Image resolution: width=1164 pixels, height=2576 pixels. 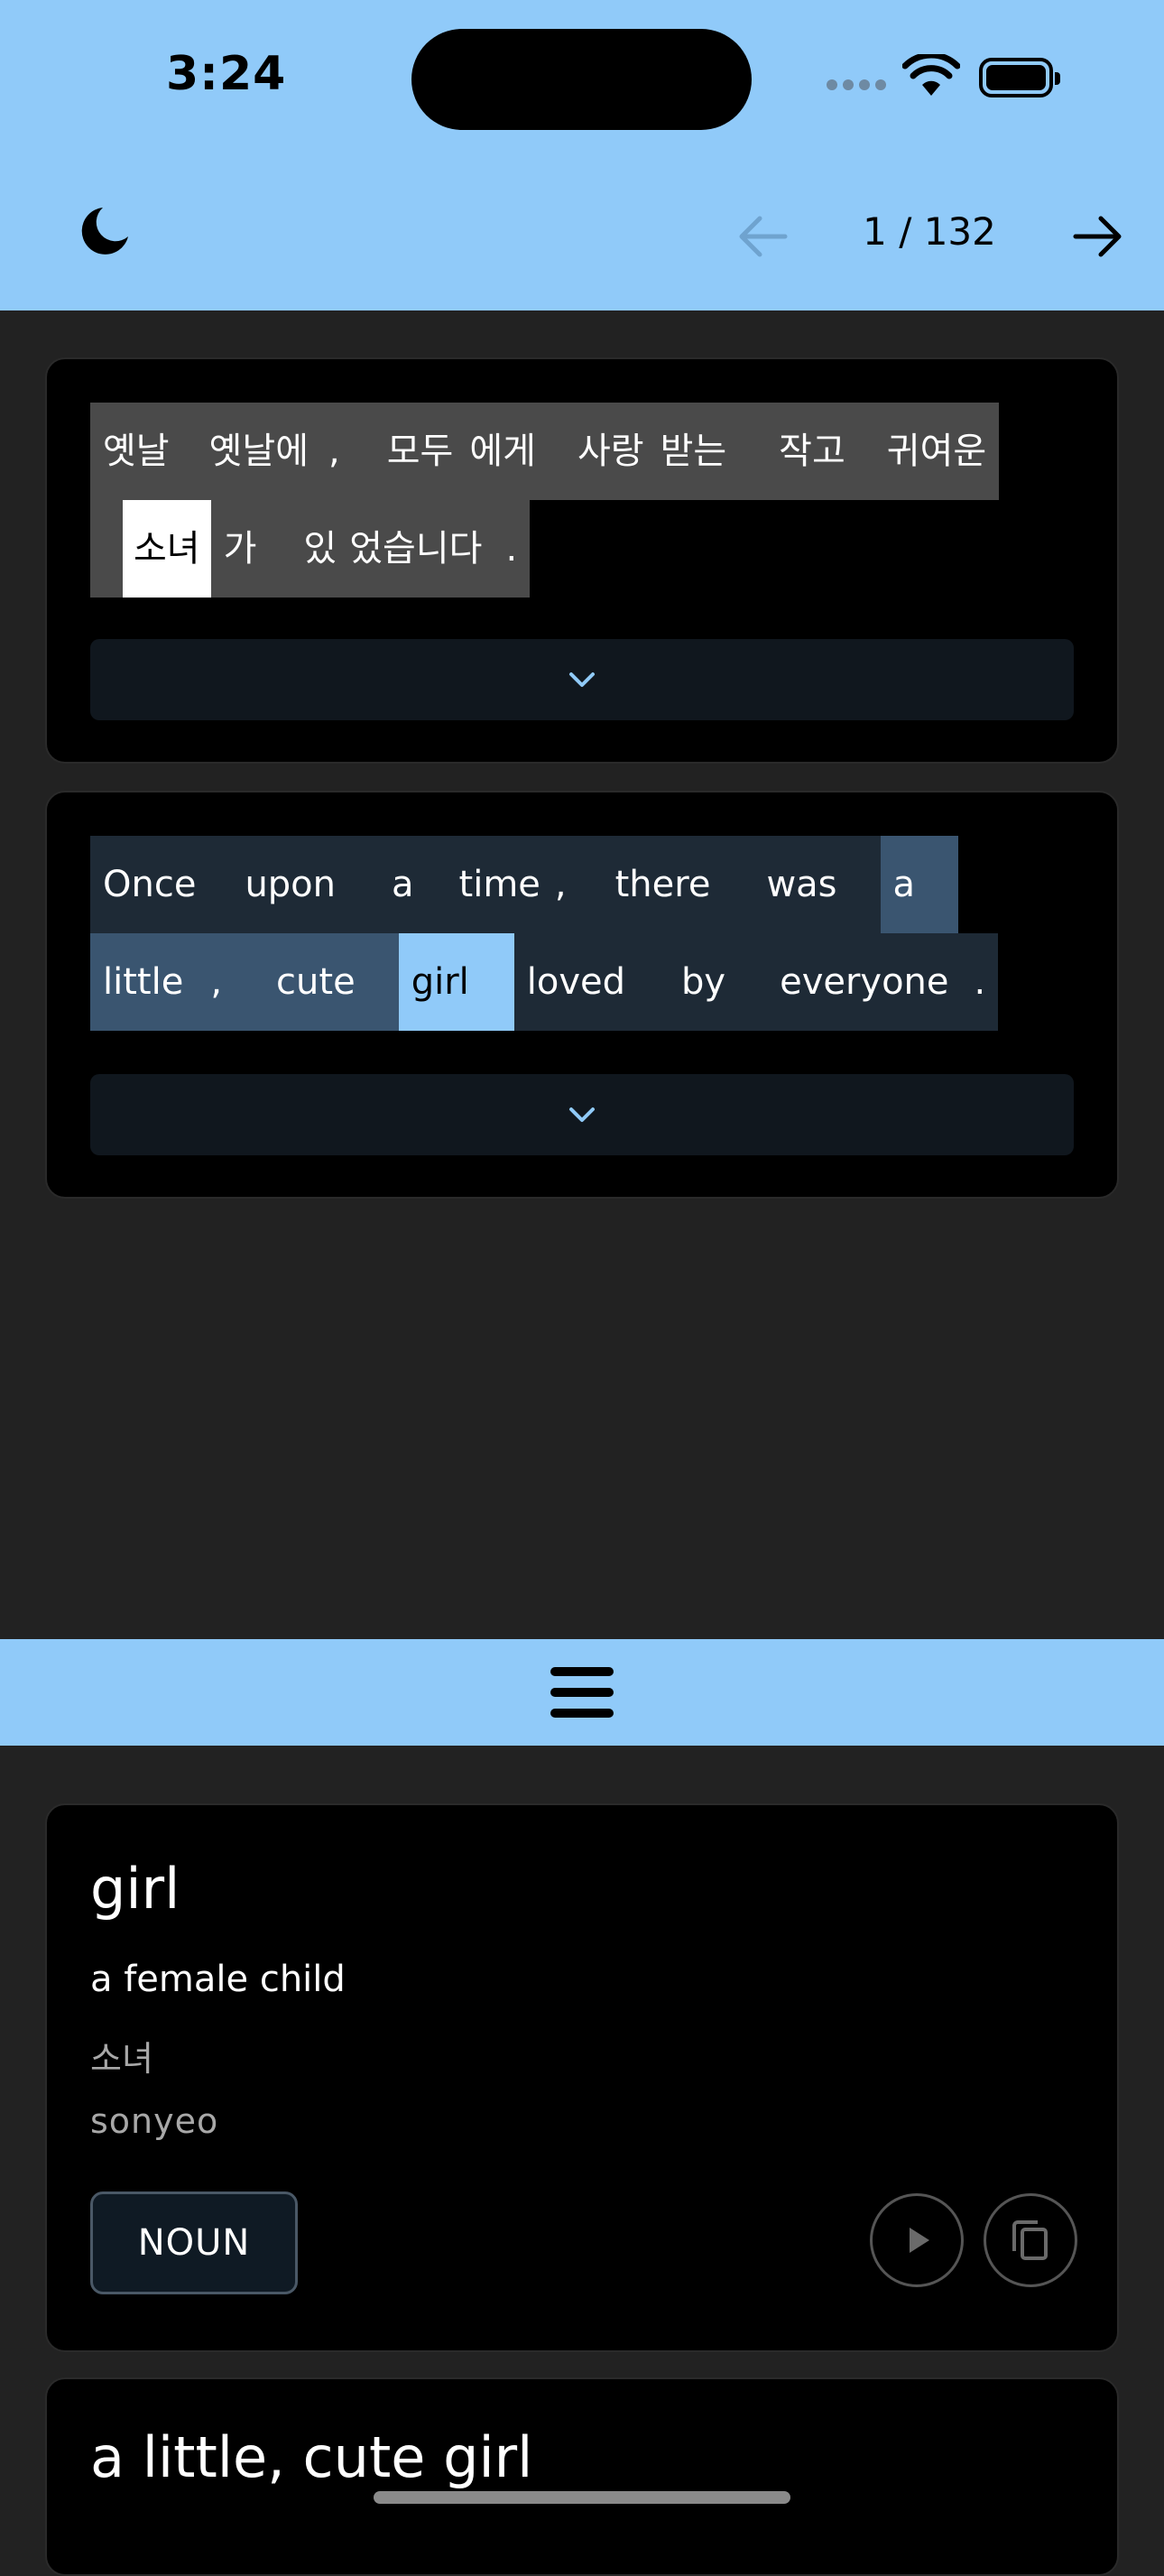 What do you see at coordinates (919, 884) in the screenshot?
I see `token-phrase-highlight: a` at bounding box center [919, 884].